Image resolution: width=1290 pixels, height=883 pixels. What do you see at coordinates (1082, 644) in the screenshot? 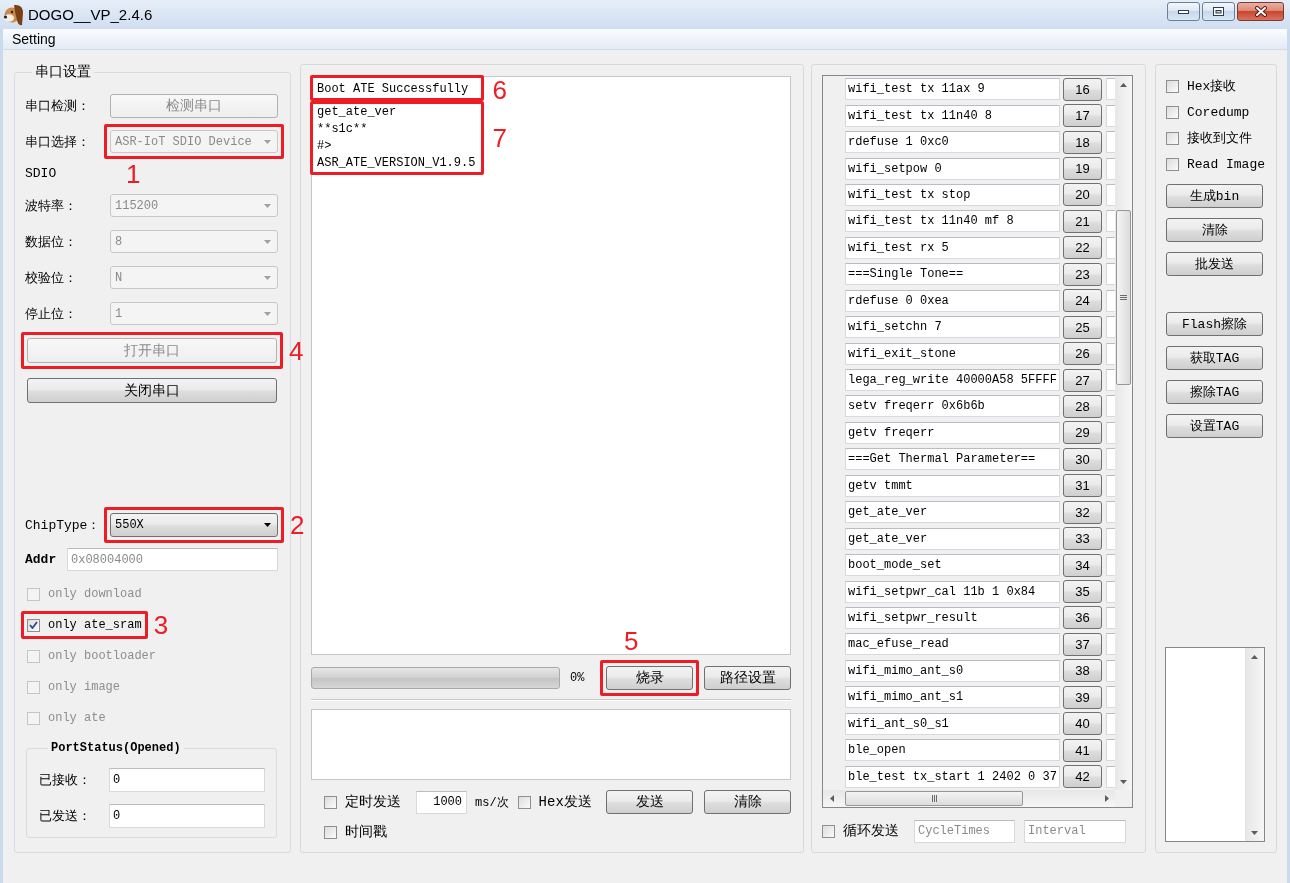
I see `number-button: 37` at bounding box center [1082, 644].